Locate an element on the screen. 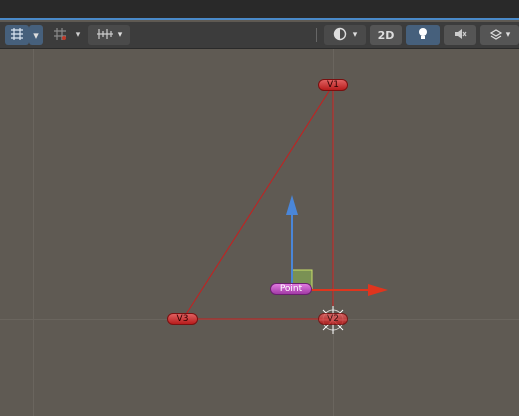 This screenshot has width=519, height=416. x-axis-arrow-icon is located at coordinates (378, 290).